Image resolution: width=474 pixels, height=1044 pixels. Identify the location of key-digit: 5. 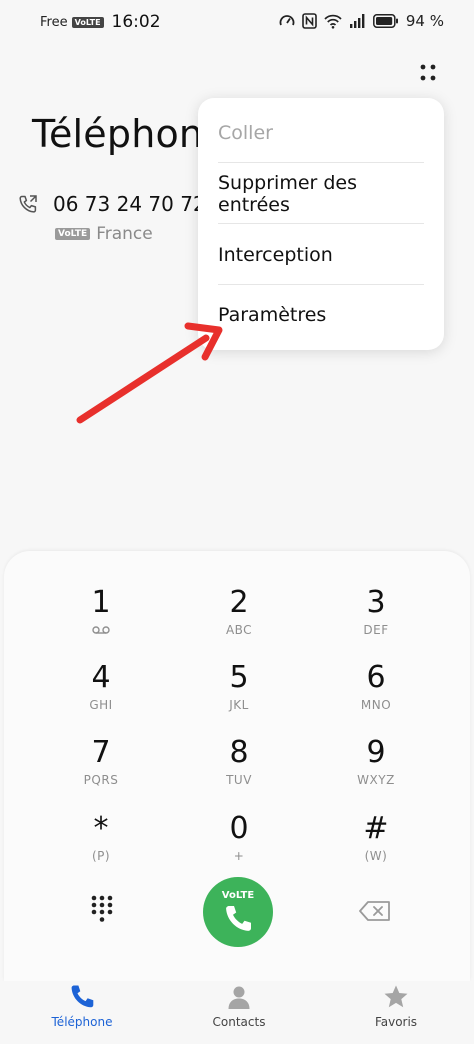
(239, 677).